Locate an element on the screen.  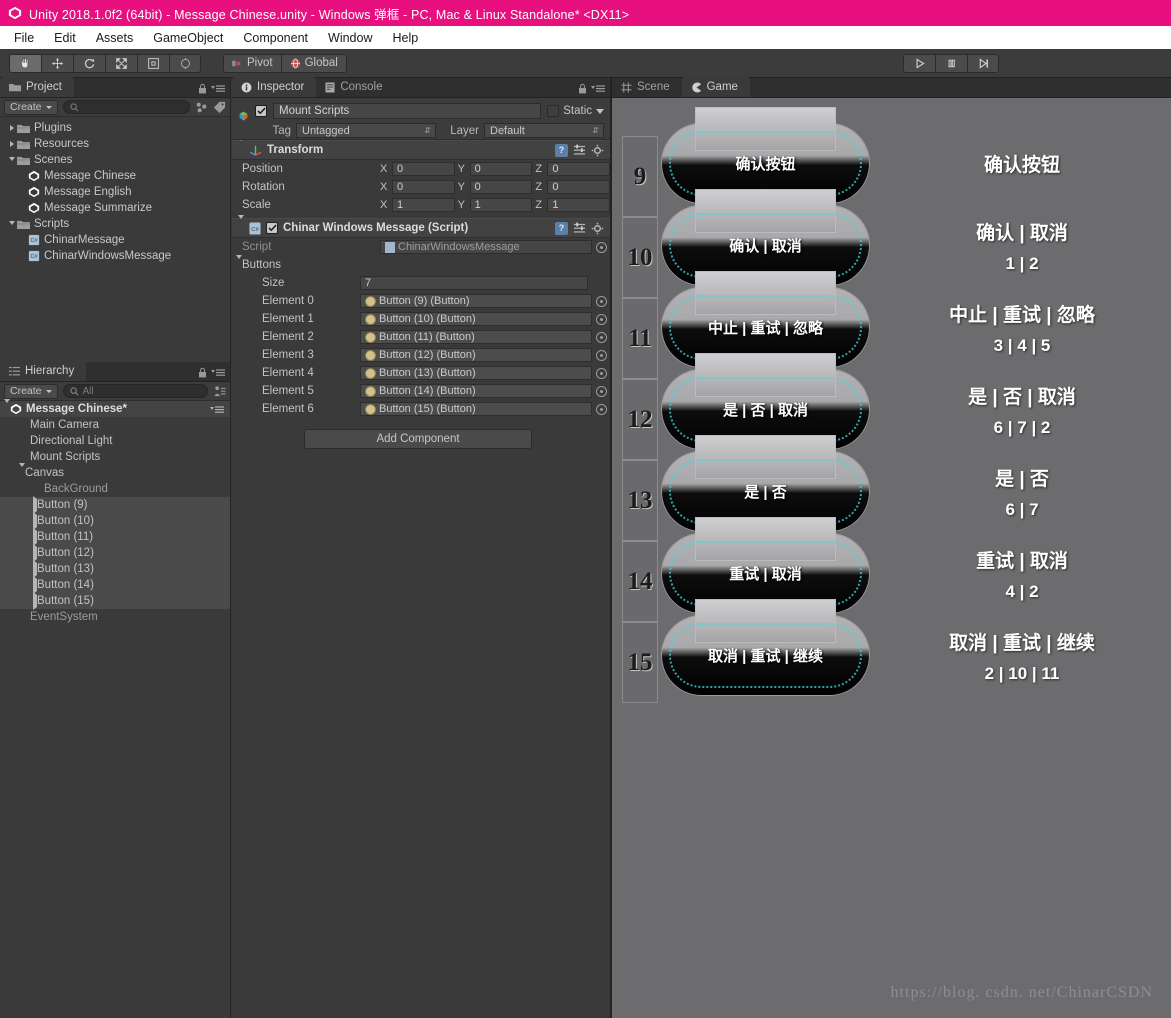
project-item-message-chinese: Message Chinese is located at coordinates (115, 176).